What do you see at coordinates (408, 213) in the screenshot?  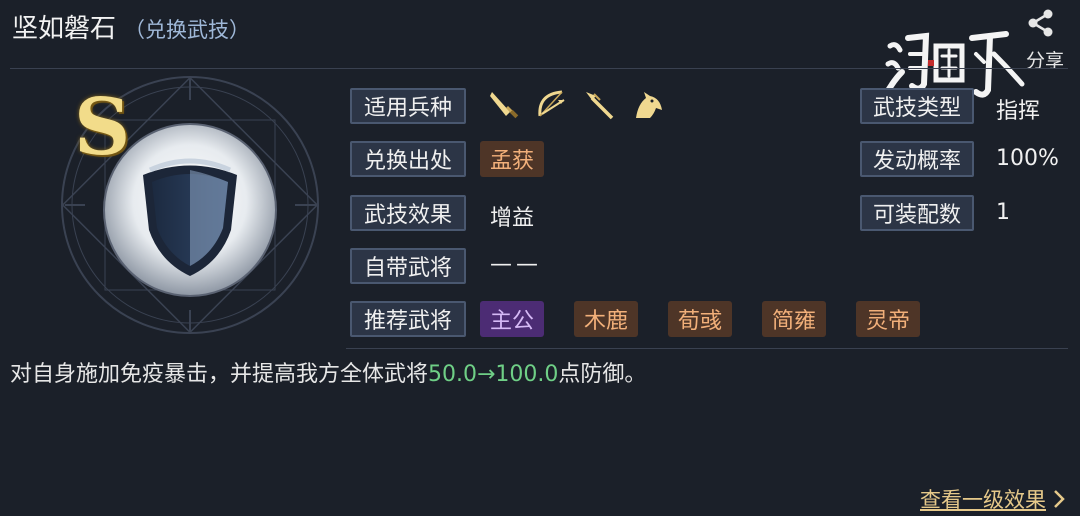 I see `effect-label: 武技效果` at bounding box center [408, 213].